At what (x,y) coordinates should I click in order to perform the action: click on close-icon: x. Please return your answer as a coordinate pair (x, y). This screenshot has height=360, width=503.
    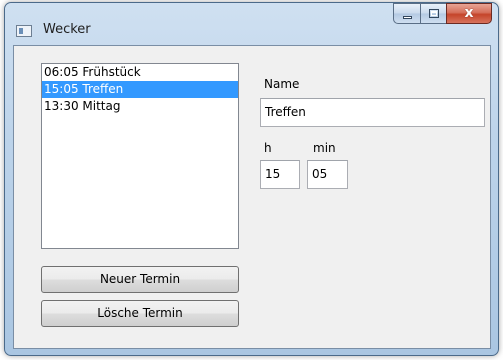
    Looking at the image, I should click on (469, 13).